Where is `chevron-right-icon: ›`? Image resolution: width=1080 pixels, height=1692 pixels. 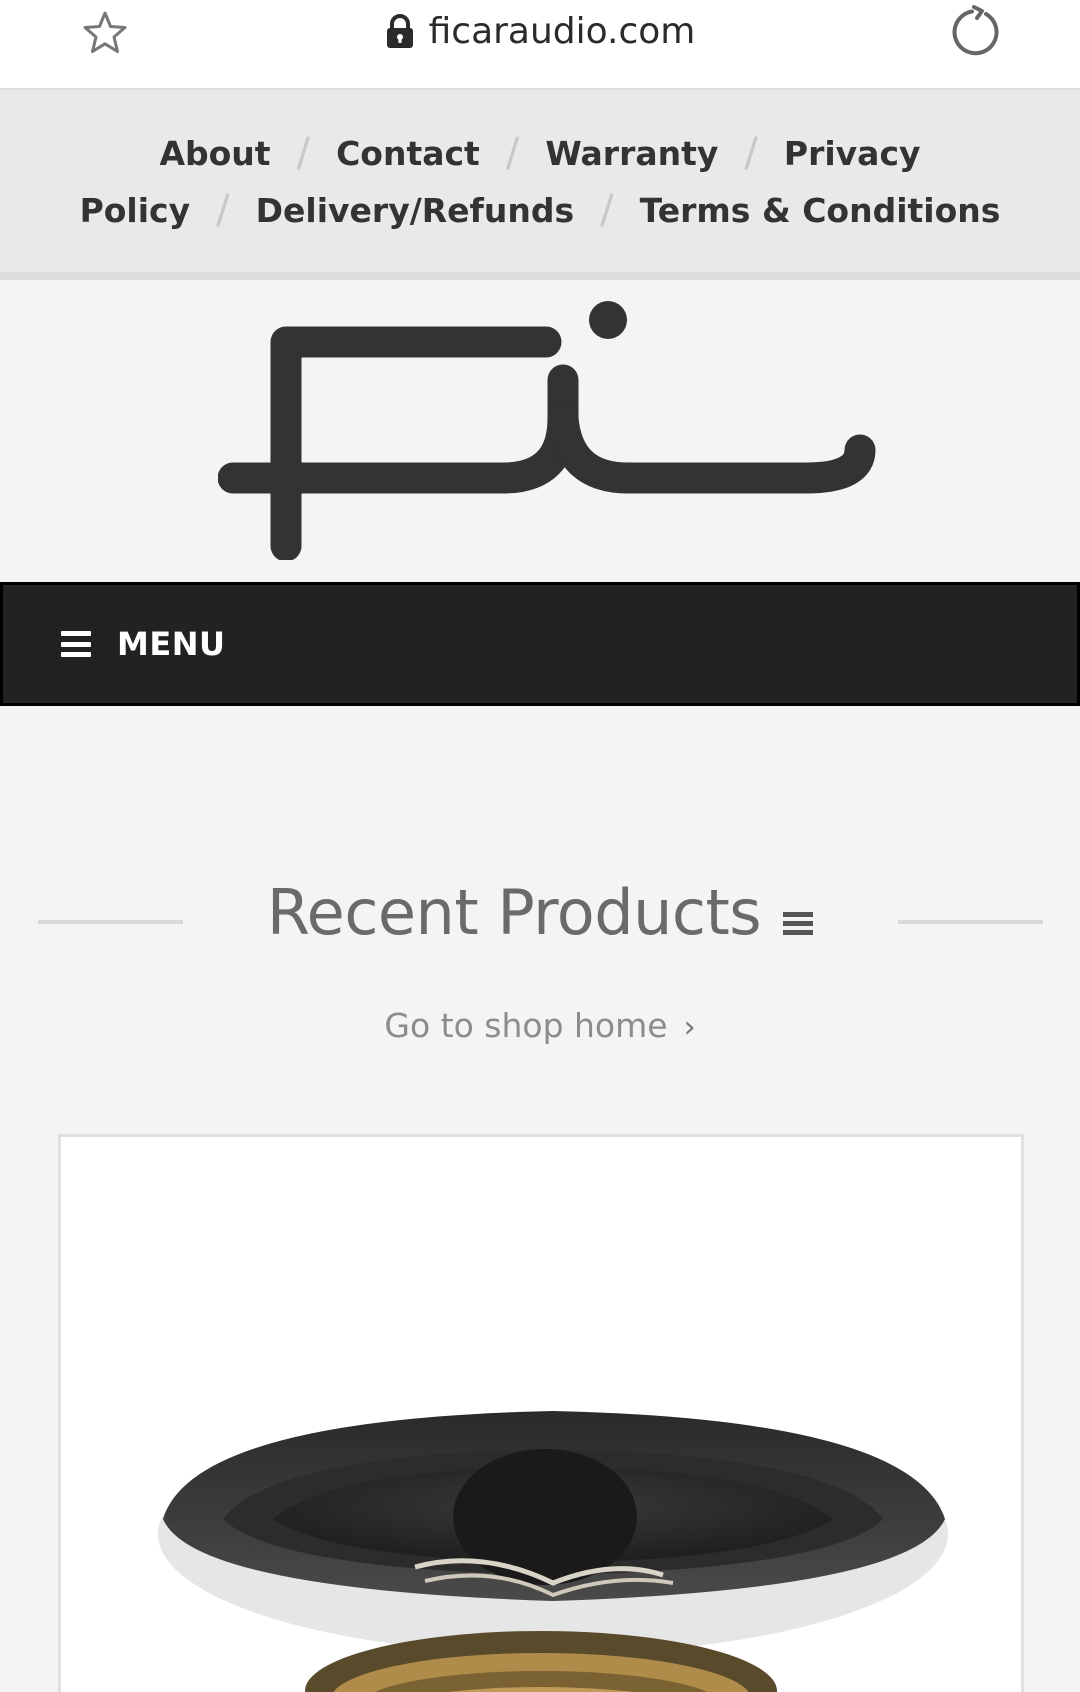 chevron-right-icon: › is located at coordinates (689, 1027).